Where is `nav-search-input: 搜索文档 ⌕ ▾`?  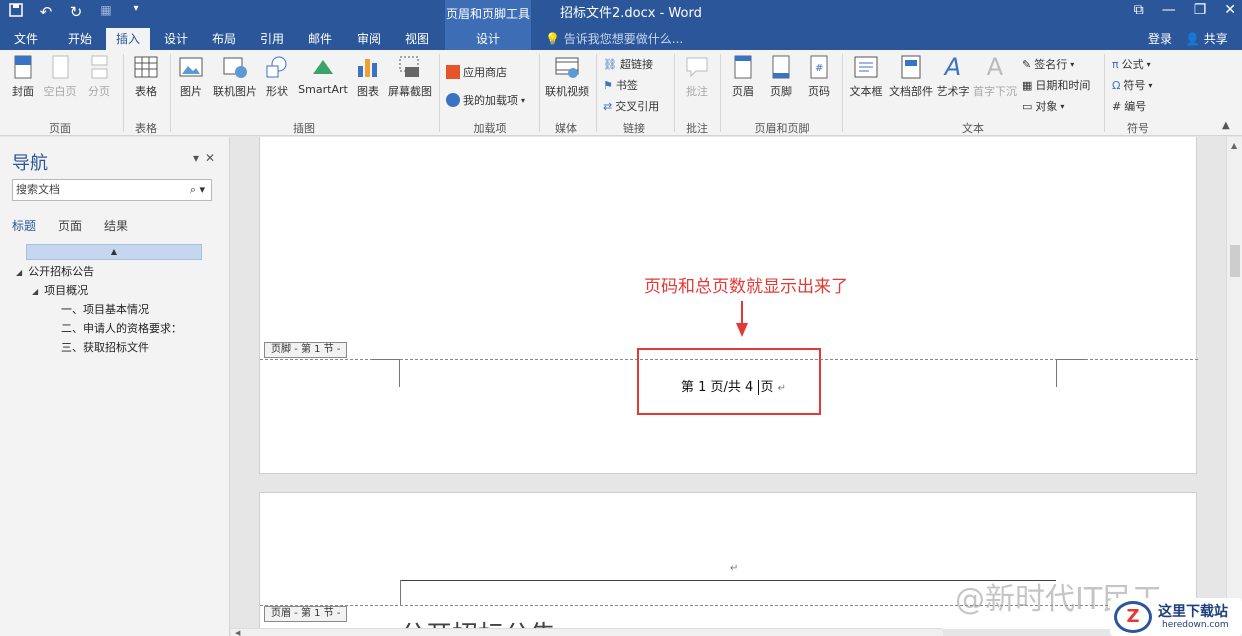
nav-search-input: 搜索文档 ⌕ ▾ is located at coordinates (112, 190).